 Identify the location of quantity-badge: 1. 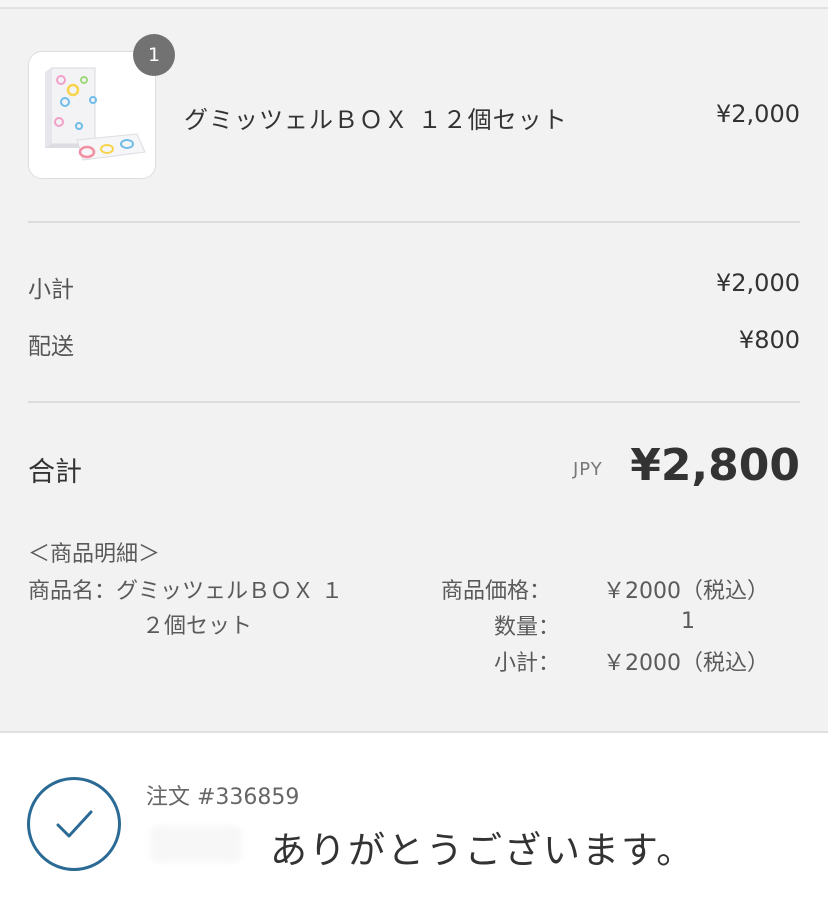
(154, 55).